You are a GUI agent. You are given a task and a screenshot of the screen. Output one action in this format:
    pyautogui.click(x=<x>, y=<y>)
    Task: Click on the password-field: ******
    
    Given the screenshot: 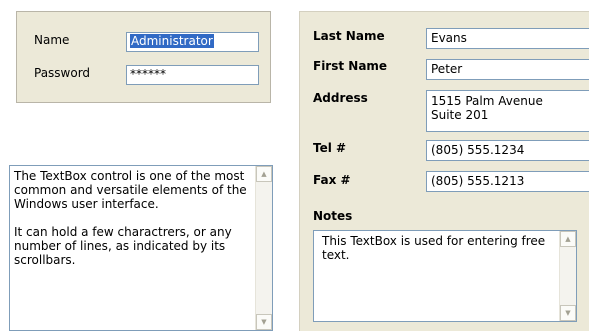 What is the action you would take?
    pyautogui.click(x=192, y=75)
    